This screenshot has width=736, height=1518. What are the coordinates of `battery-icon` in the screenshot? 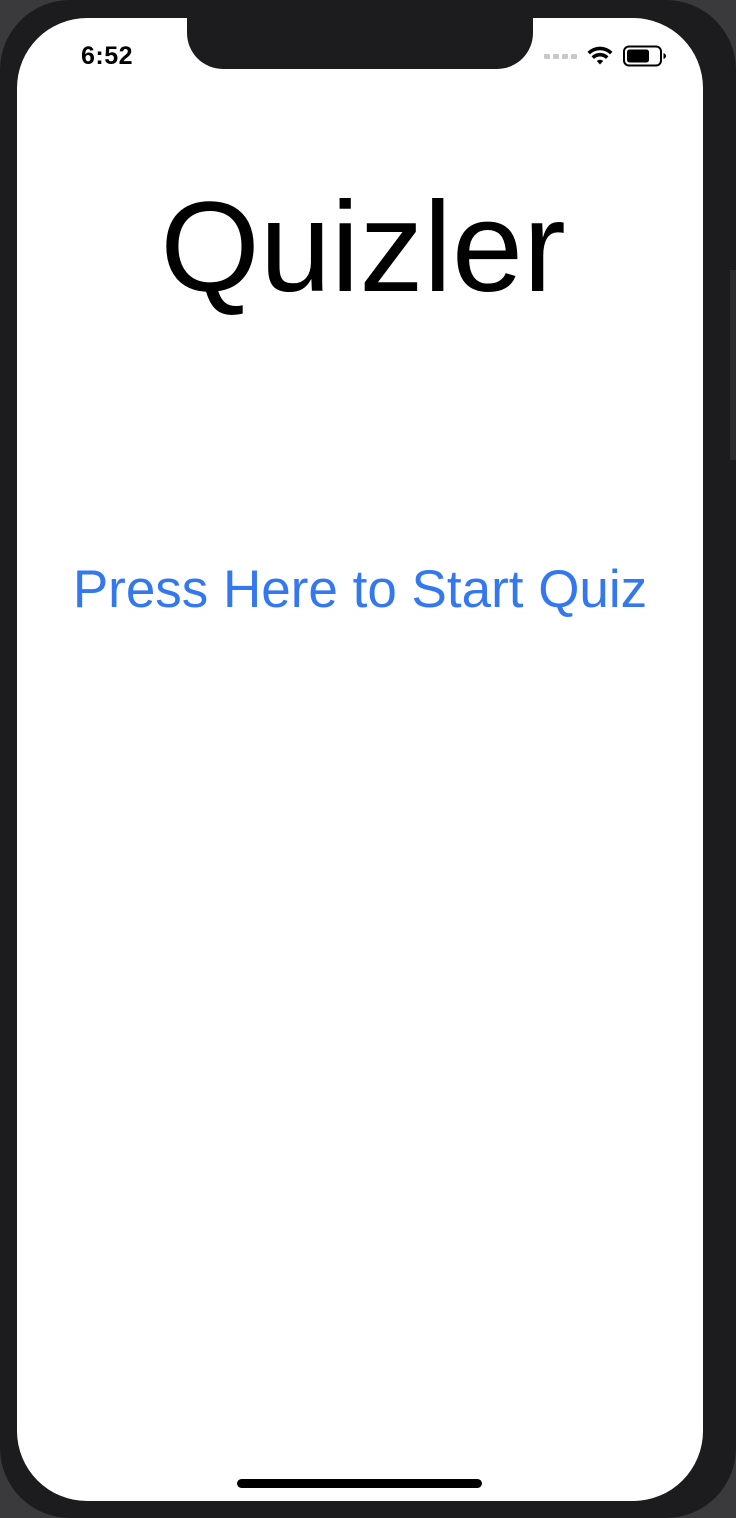 It's located at (644, 56).